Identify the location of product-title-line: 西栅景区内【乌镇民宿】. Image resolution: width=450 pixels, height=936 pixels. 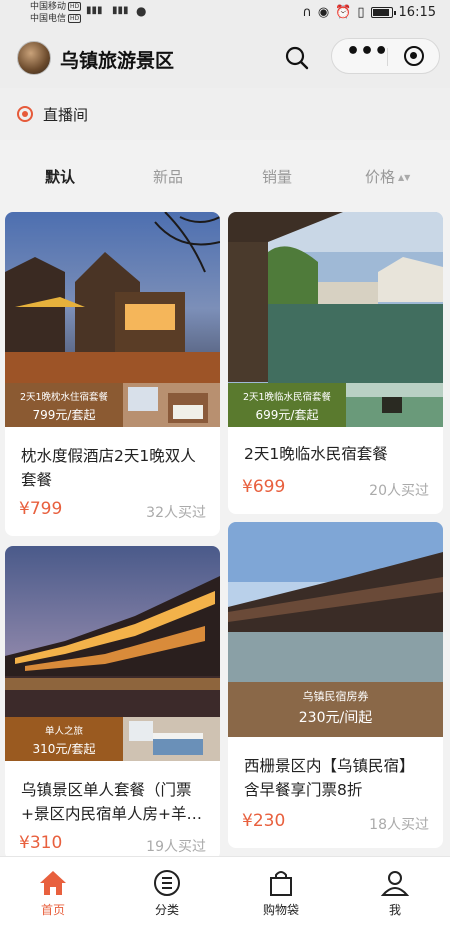
(329, 766).